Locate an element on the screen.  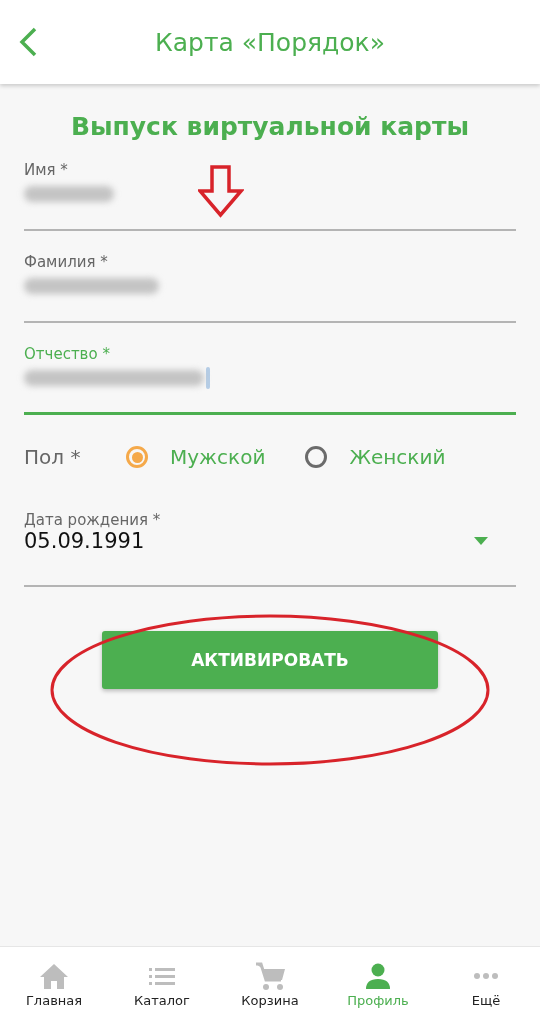
cart-icon is located at coordinates (270, 975).